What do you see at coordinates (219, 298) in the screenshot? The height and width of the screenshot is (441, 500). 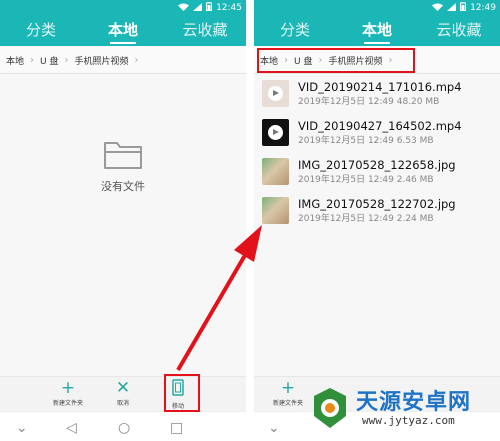 I see `annotation-arrow` at bounding box center [219, 298].